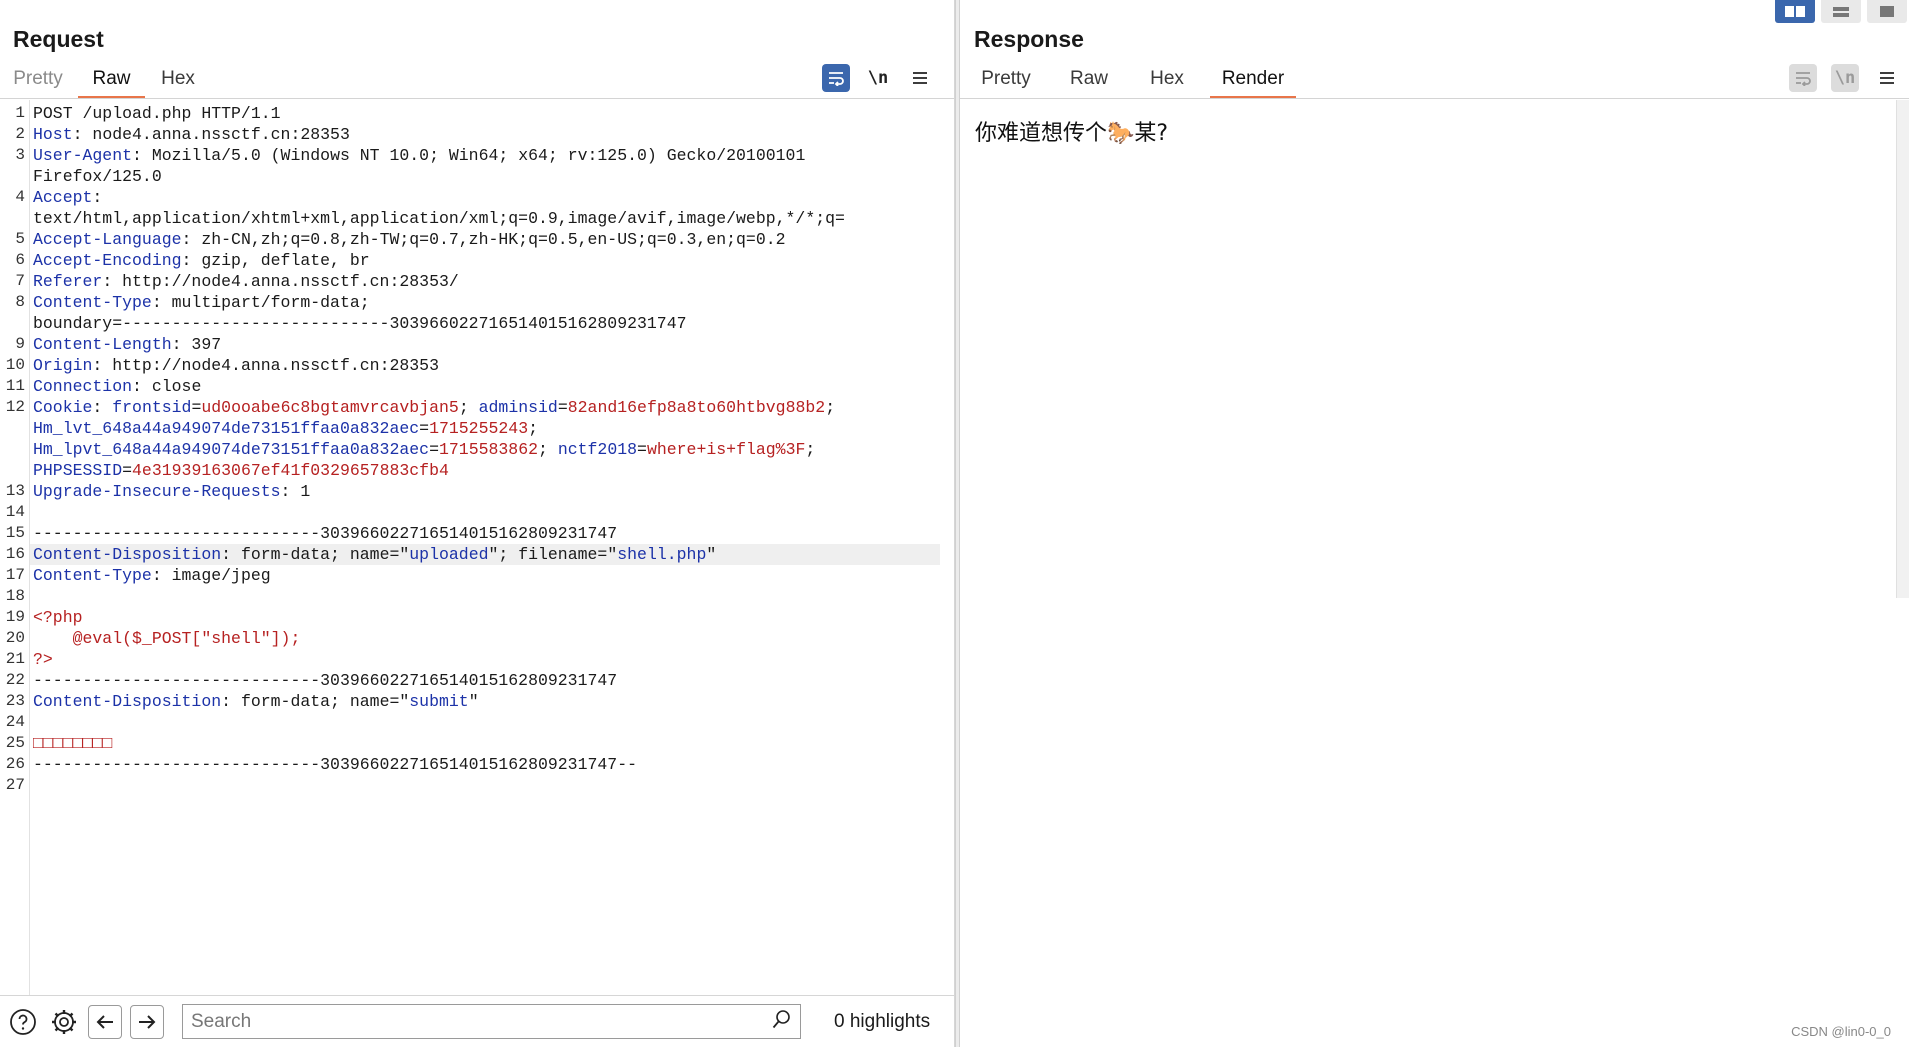 Image resolution: width=1909 pixels, height=1047 pixels. What do you see at coordinates (485, 386) in the screenshot?
I see `line-code: Connection: close` at bounding box center [485, 386].